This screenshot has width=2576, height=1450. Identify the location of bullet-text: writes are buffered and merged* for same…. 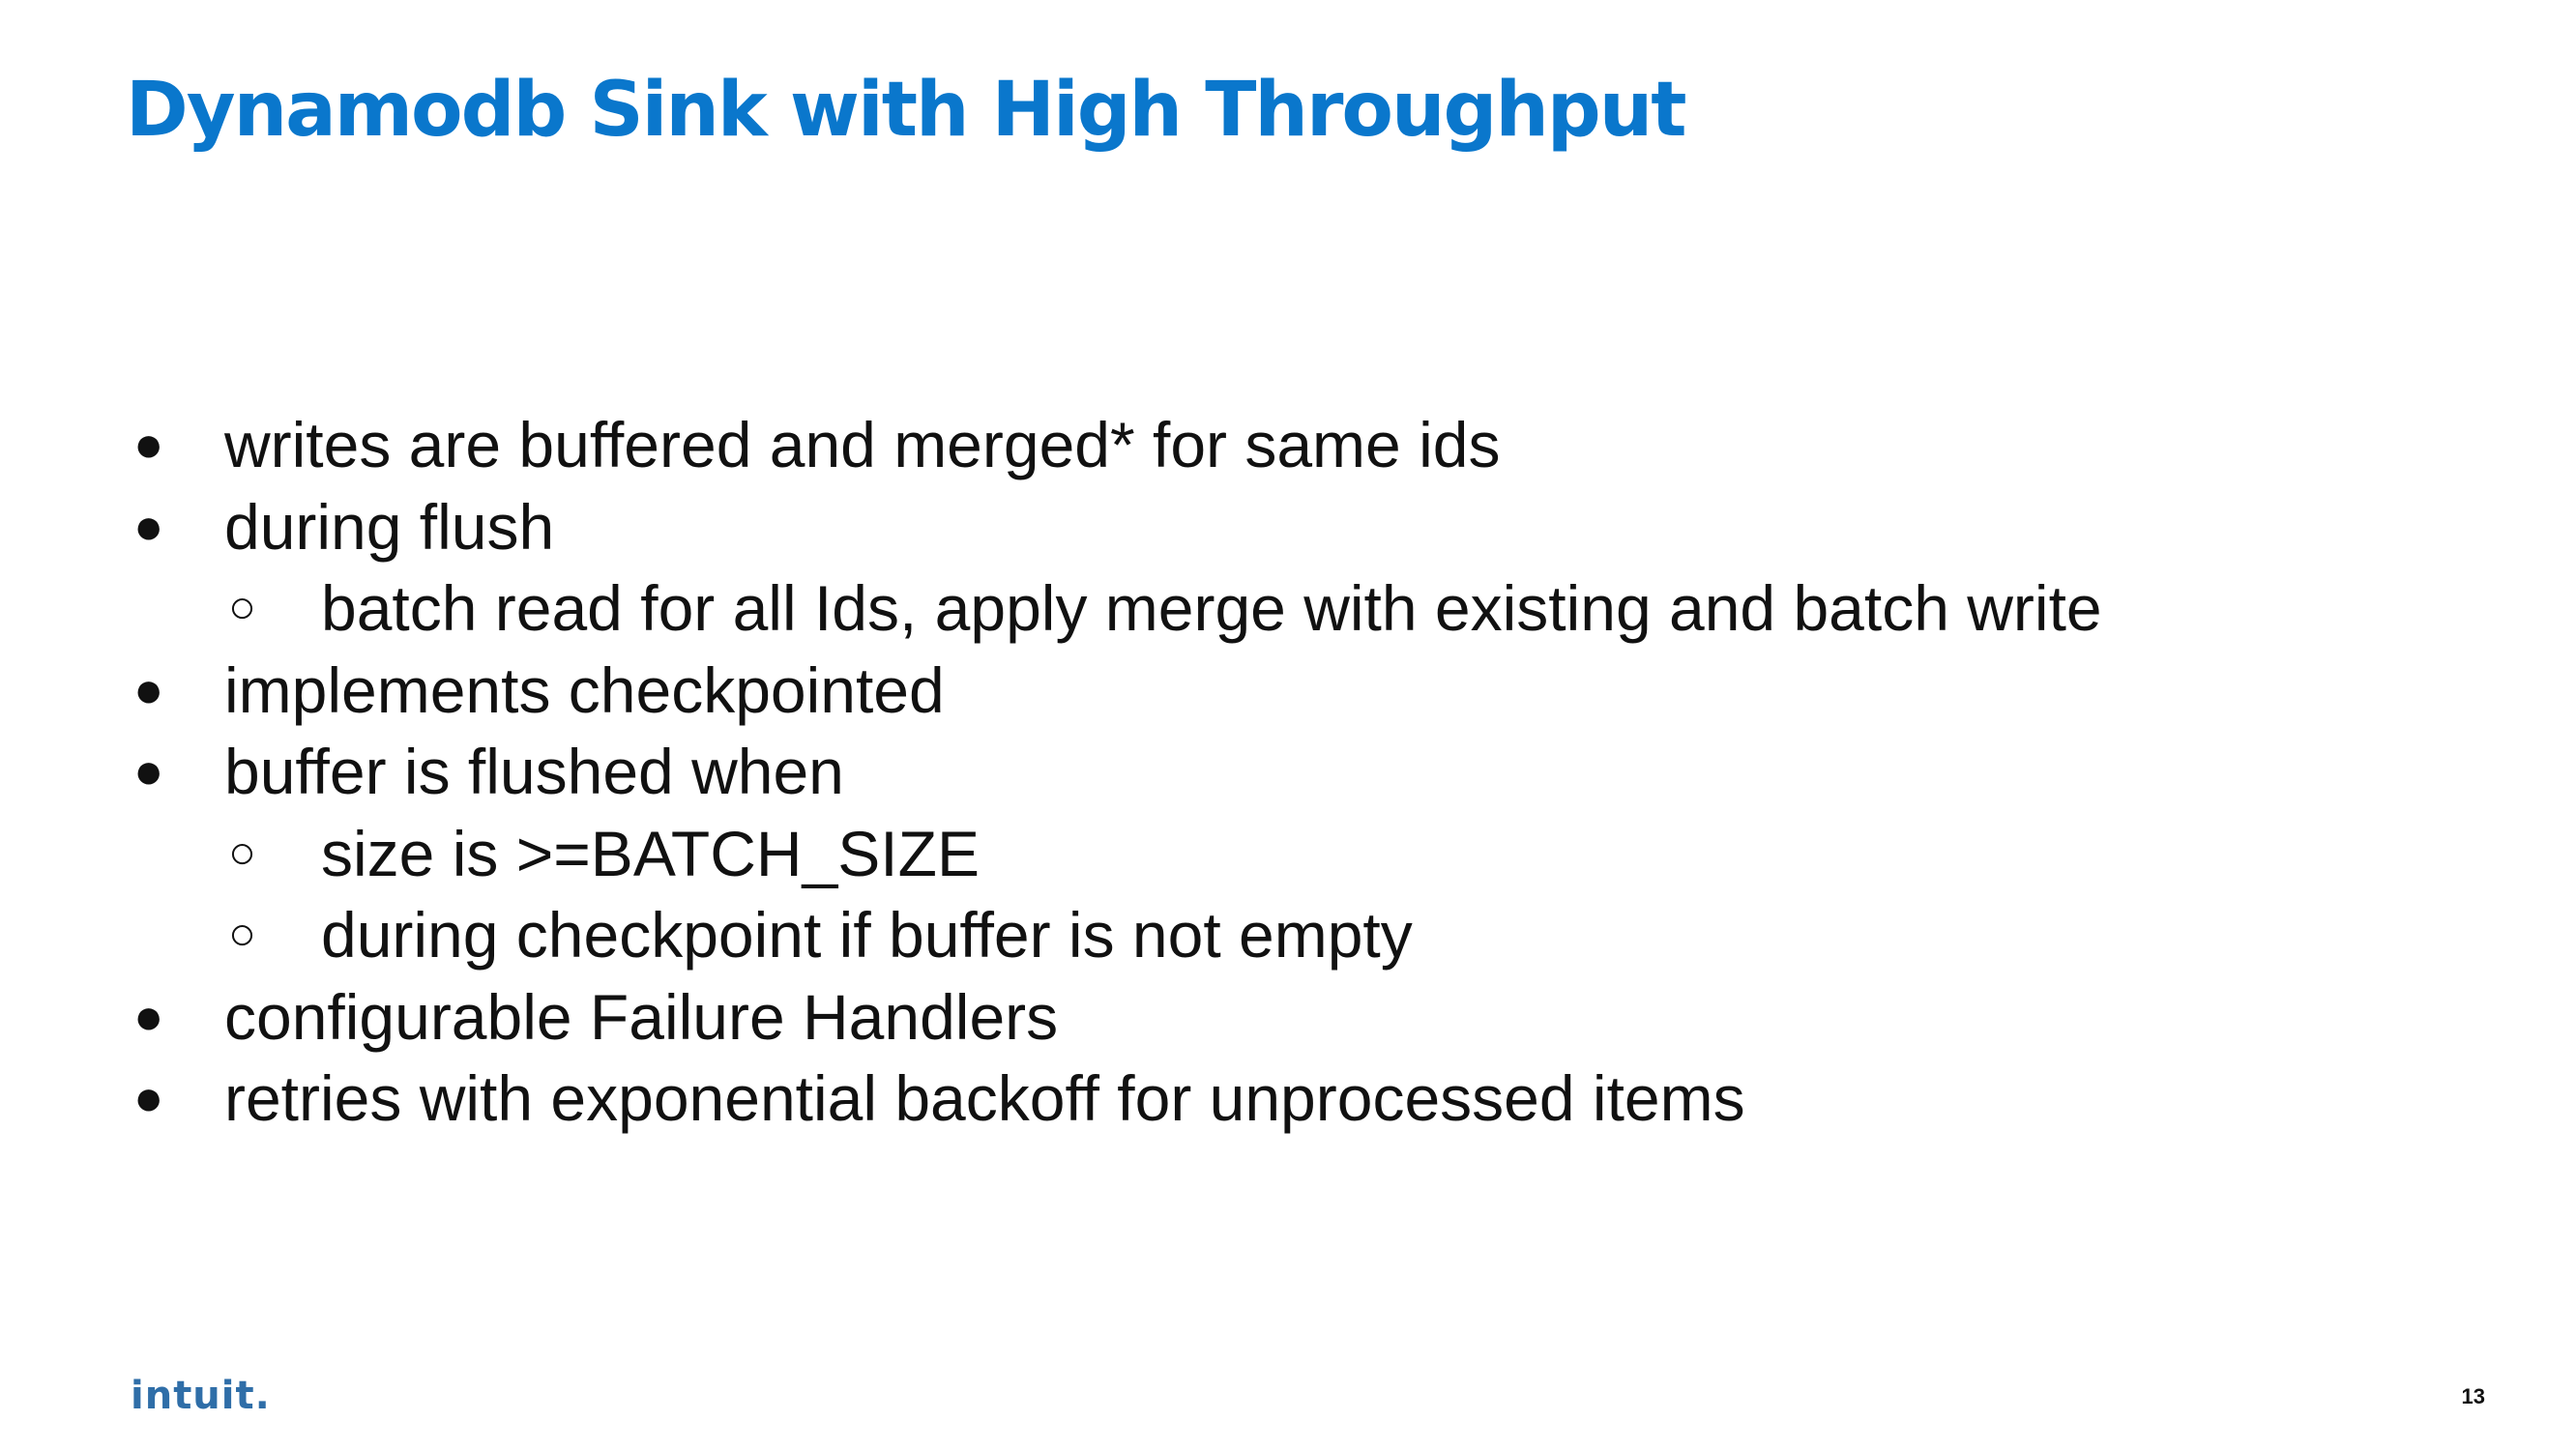
(862, 444).